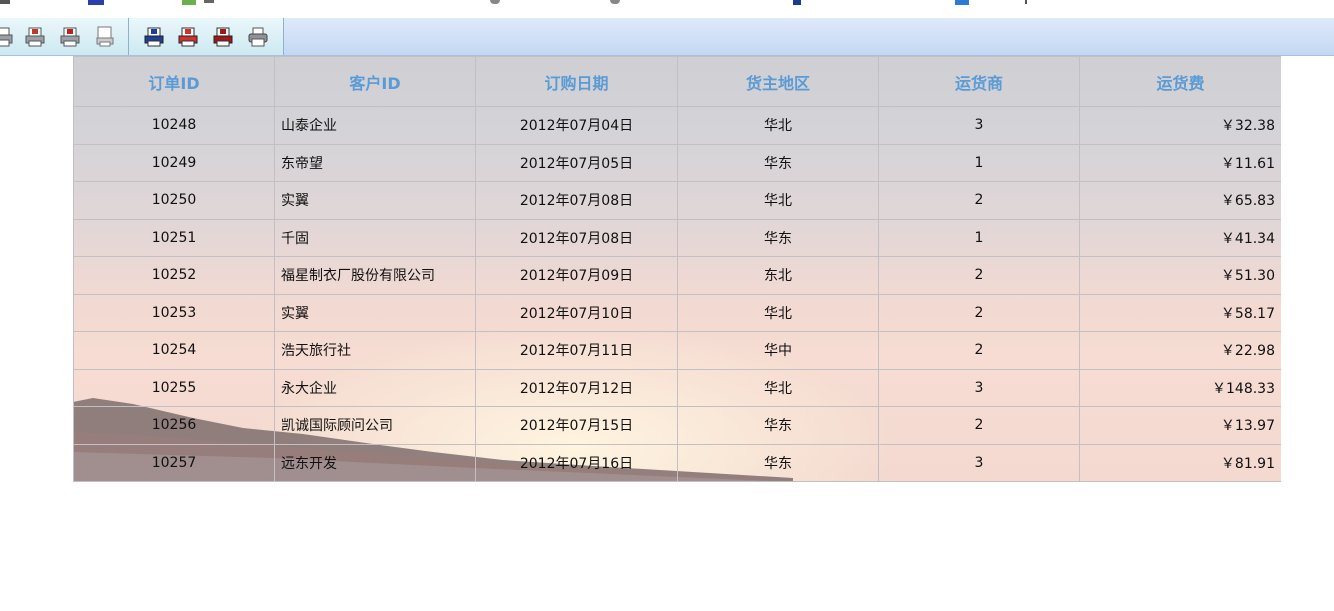 The image size is (1334, 611). Describe the element at coordinates (174, 81) in the screenshot. I see `column-header-order-id: 订单ID` at that location.